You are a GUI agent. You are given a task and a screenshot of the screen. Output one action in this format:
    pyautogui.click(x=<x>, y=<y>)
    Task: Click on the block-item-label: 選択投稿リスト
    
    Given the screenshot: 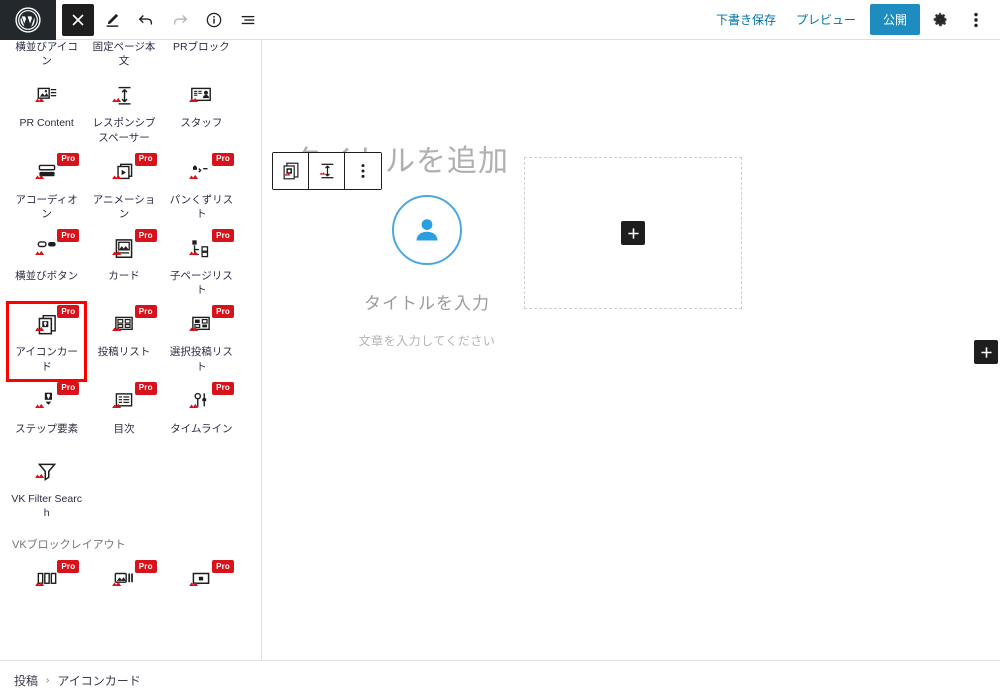 What is the action you would take?
    pyautogui.click(x=201, y=359)
    